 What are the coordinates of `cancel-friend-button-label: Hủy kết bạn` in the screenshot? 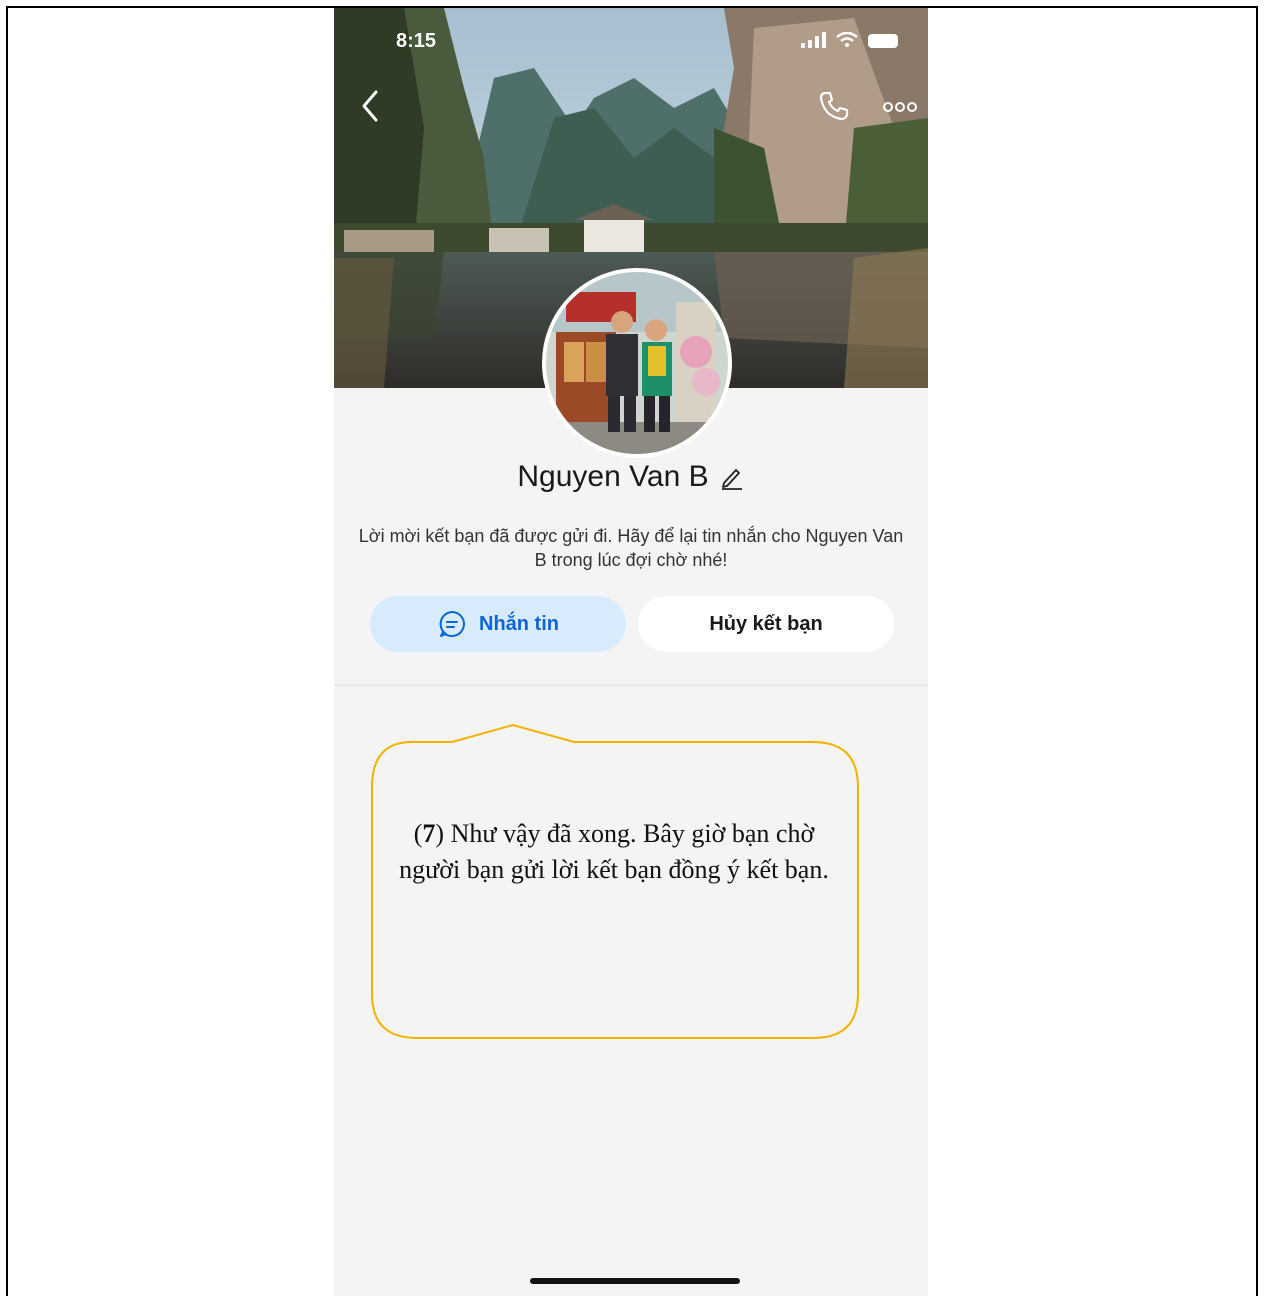 It's located at (766, 623).